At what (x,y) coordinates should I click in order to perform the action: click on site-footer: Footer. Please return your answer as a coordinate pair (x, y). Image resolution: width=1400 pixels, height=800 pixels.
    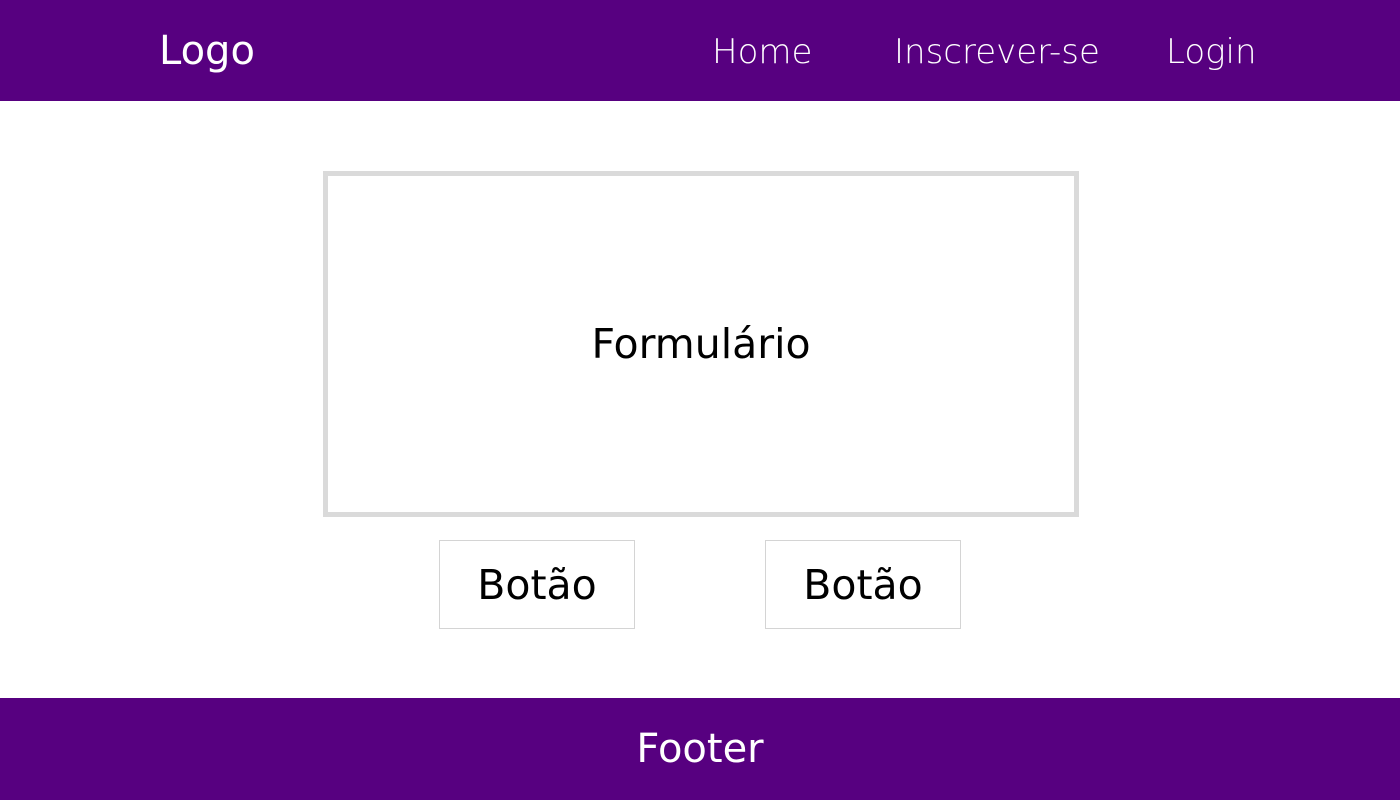
    Looking at the image, I should click on (700, 749).